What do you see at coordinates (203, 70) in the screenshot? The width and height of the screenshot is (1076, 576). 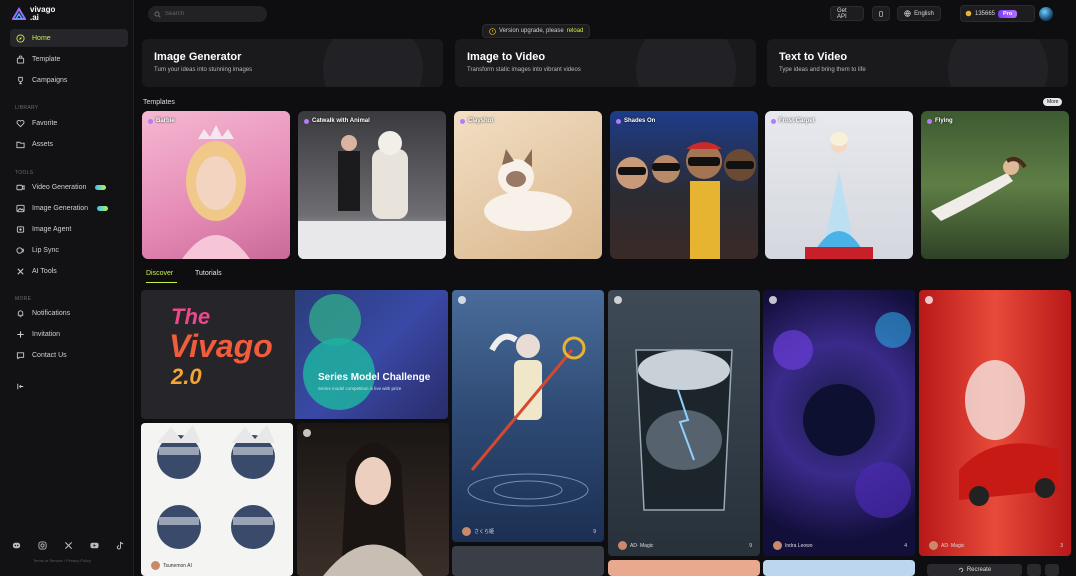 I see `feature-subtitle: Turn your ideas into stunning images` at bounding box center [203, 70].